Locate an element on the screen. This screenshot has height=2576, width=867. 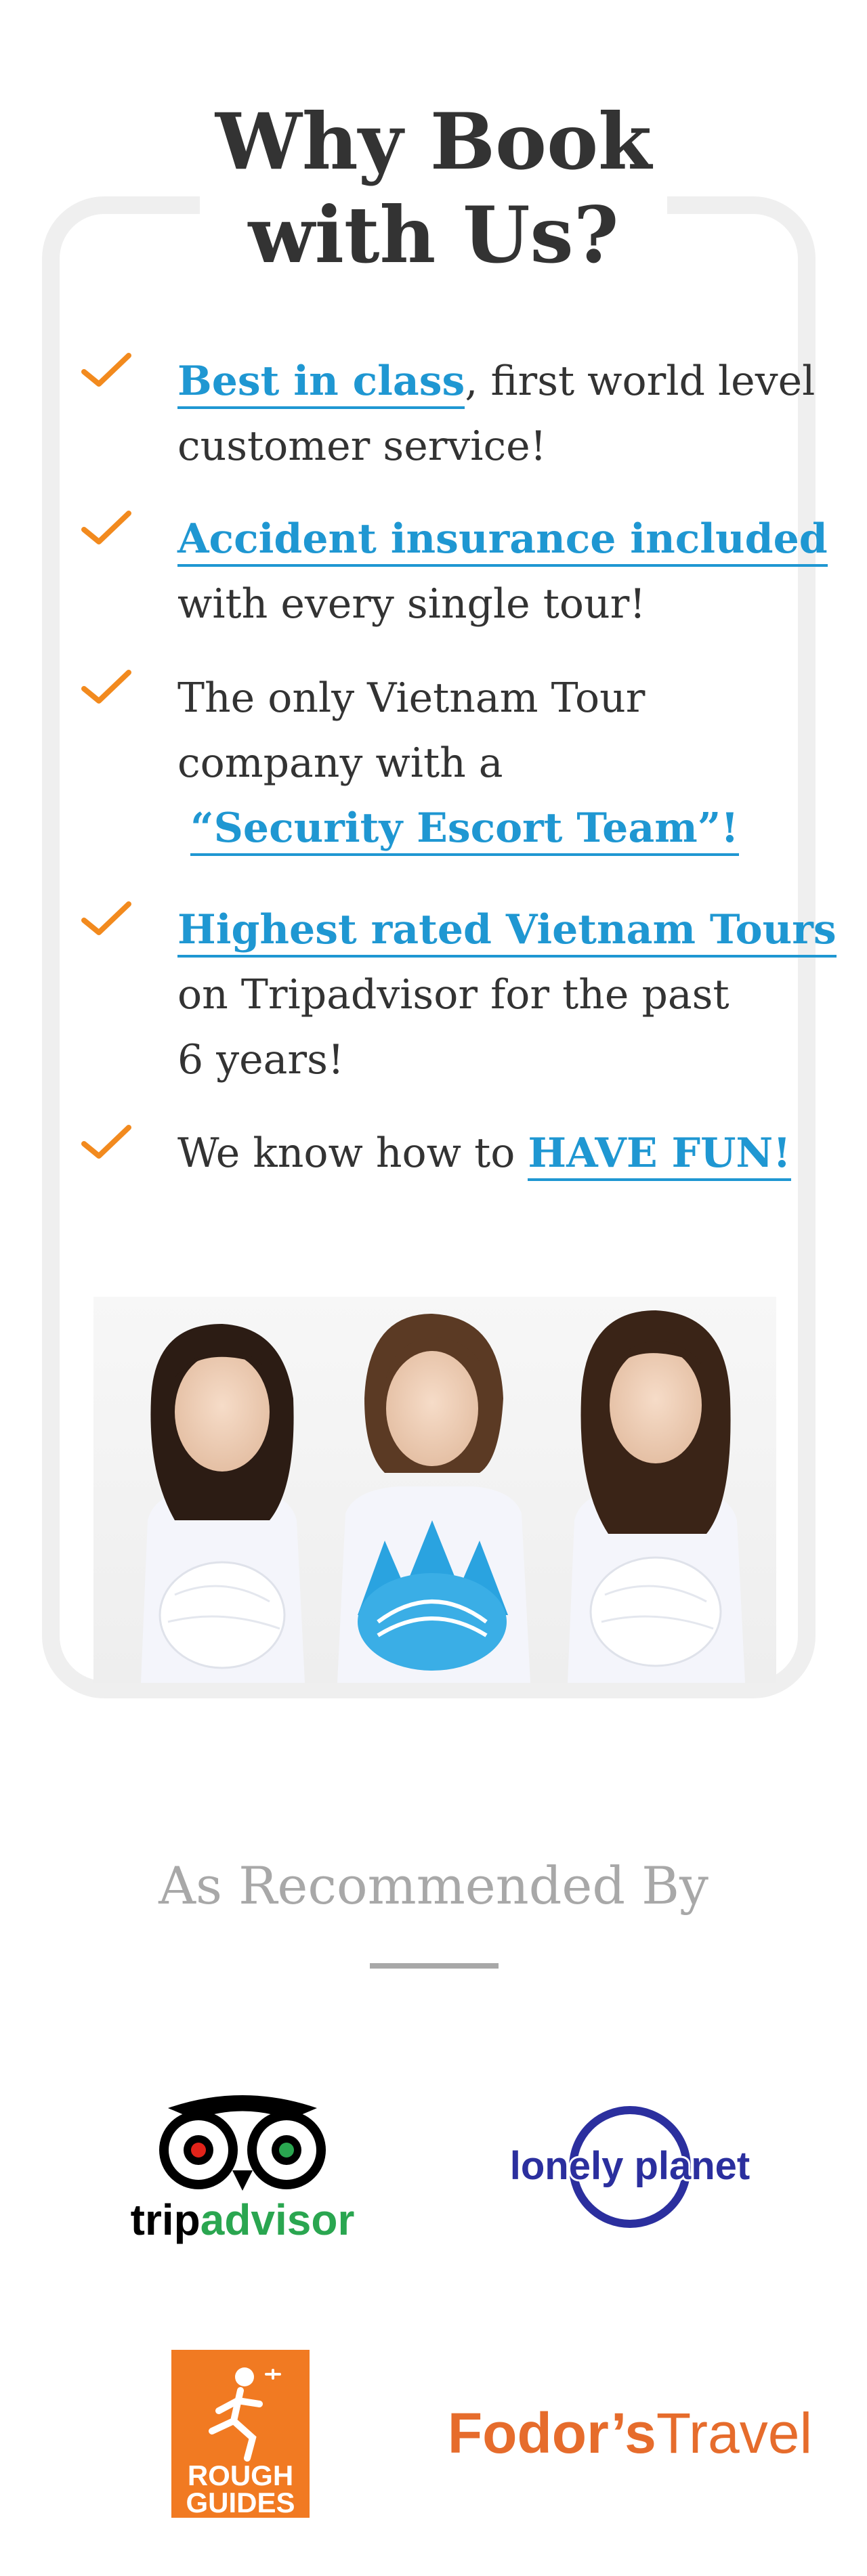
svg-text: Fodor’sTravel is located at coordinates (630, 2433).